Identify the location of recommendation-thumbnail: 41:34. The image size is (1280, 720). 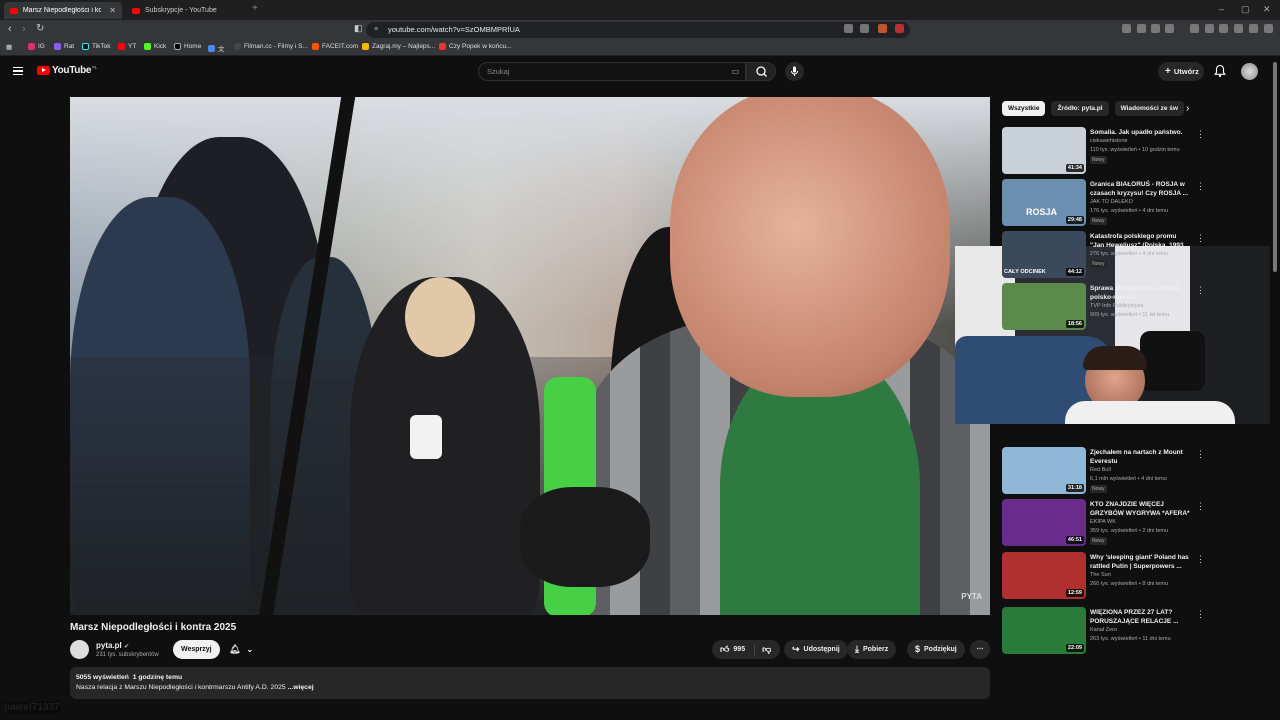
(1044, 150).